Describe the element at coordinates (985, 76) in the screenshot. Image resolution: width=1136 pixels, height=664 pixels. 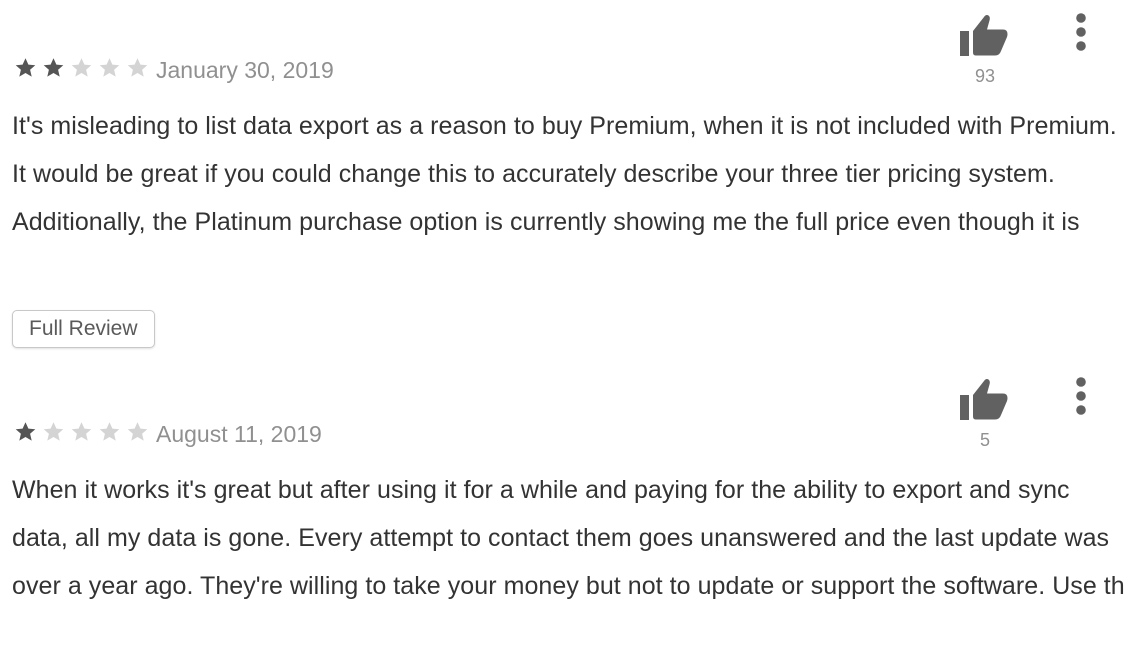
I see `helpful-count: 93` at that location.